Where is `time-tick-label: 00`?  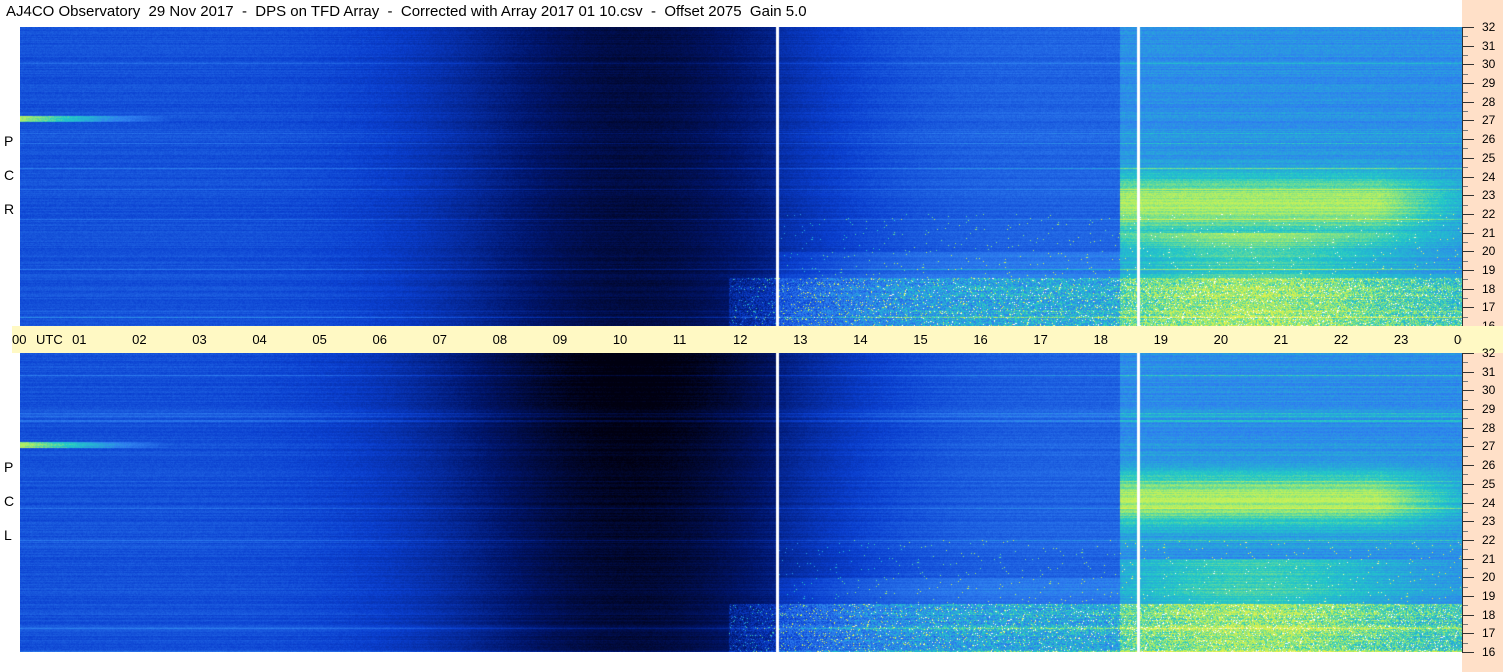 time-tick-label: 00 is located at coordinates (19, 339).